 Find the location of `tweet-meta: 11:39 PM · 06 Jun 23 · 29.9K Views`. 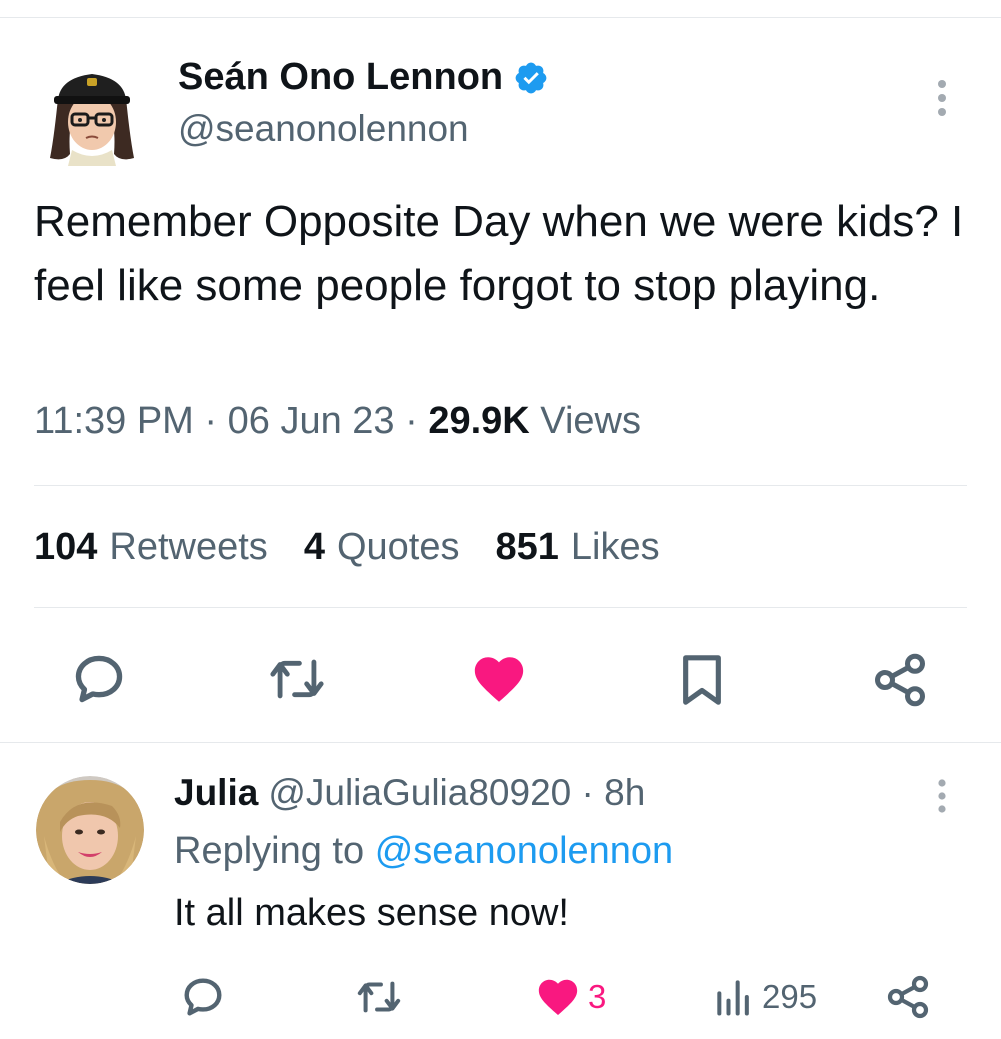

tweet-meta: 11:39 PM · 06 Jun 23 · 29.9K Views is located at coordinates (337, 421).